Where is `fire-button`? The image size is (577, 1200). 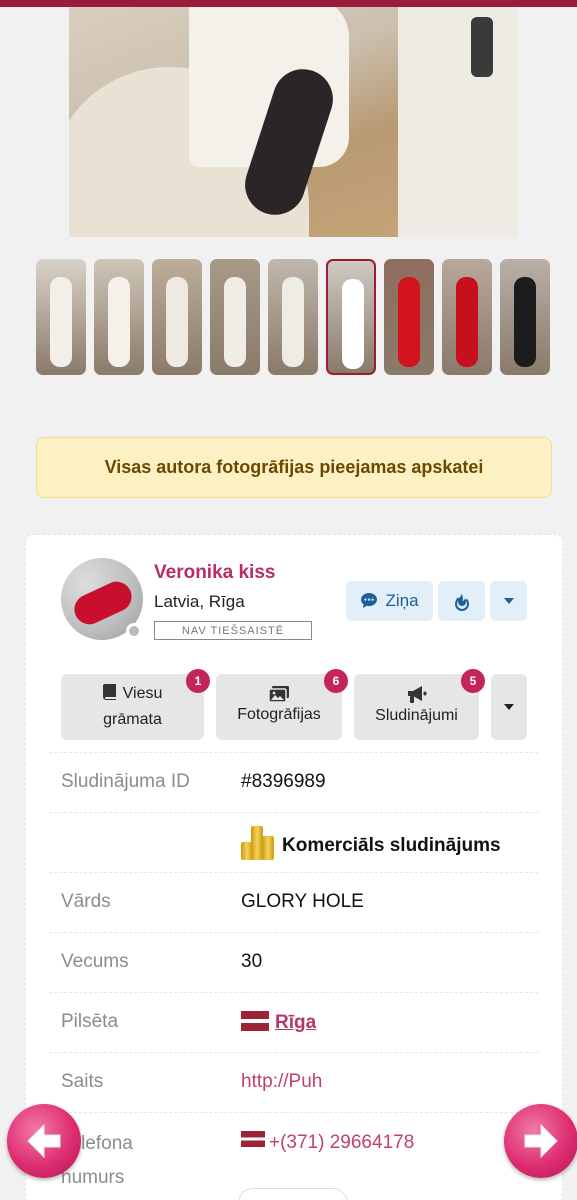
fire-button is located at coordinates (461, 601).